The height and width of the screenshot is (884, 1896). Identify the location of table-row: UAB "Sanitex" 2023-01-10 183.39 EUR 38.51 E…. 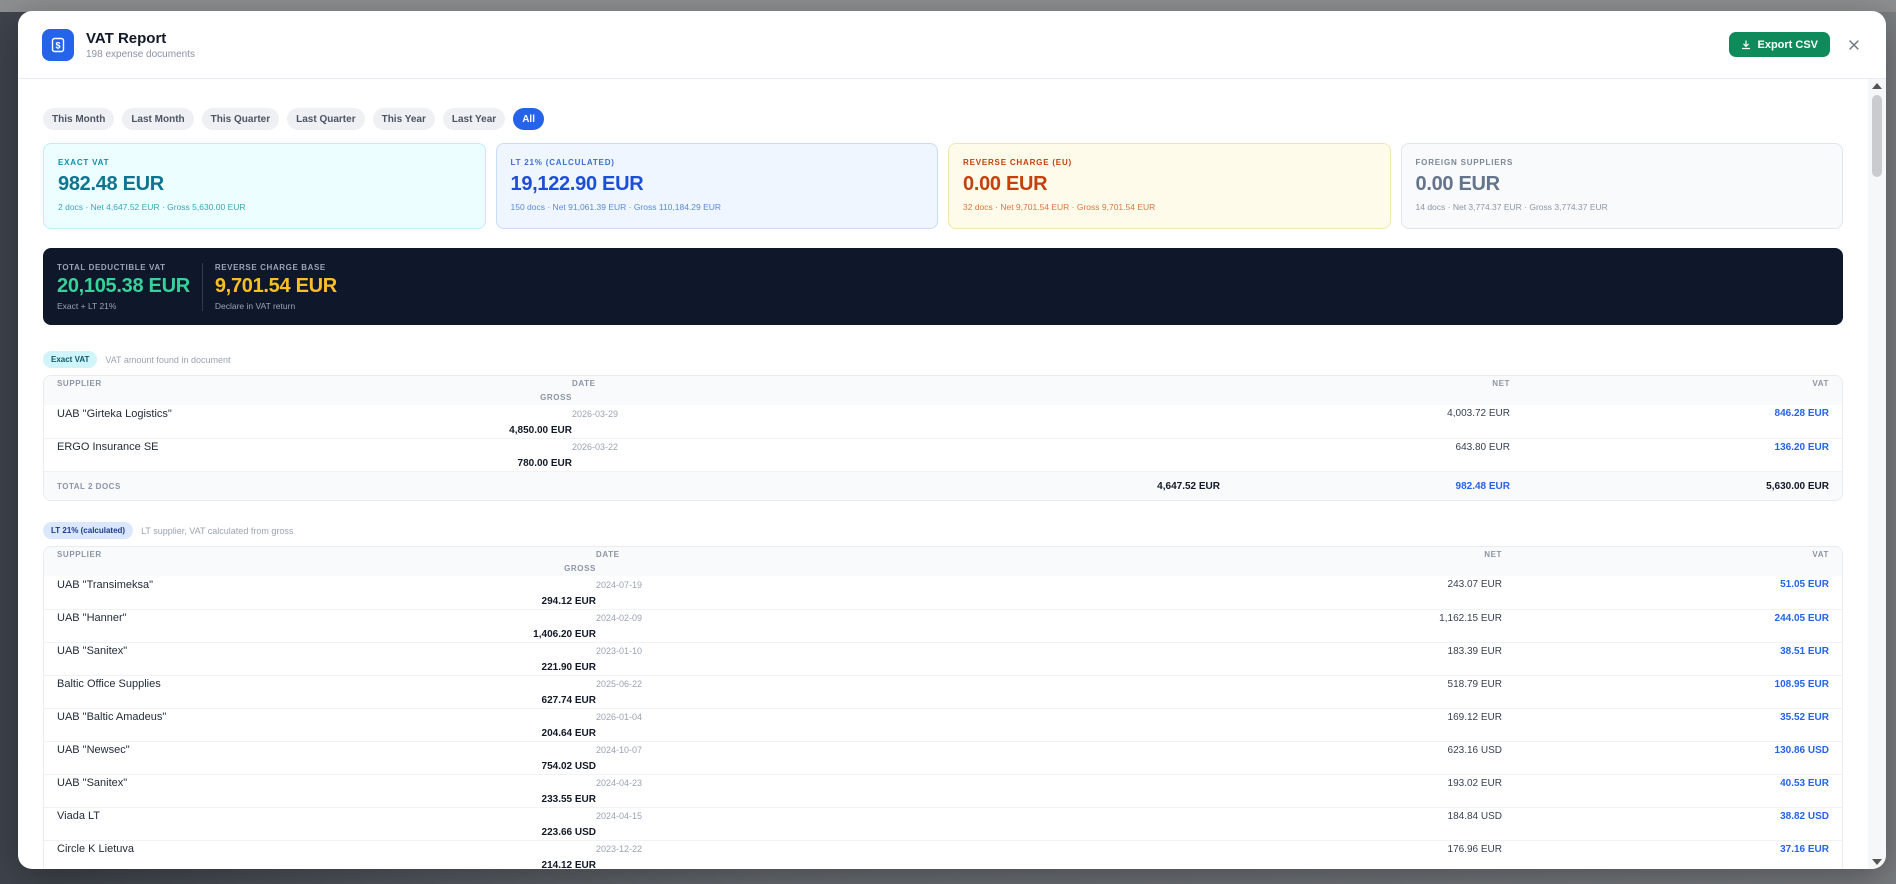
(943, 658).